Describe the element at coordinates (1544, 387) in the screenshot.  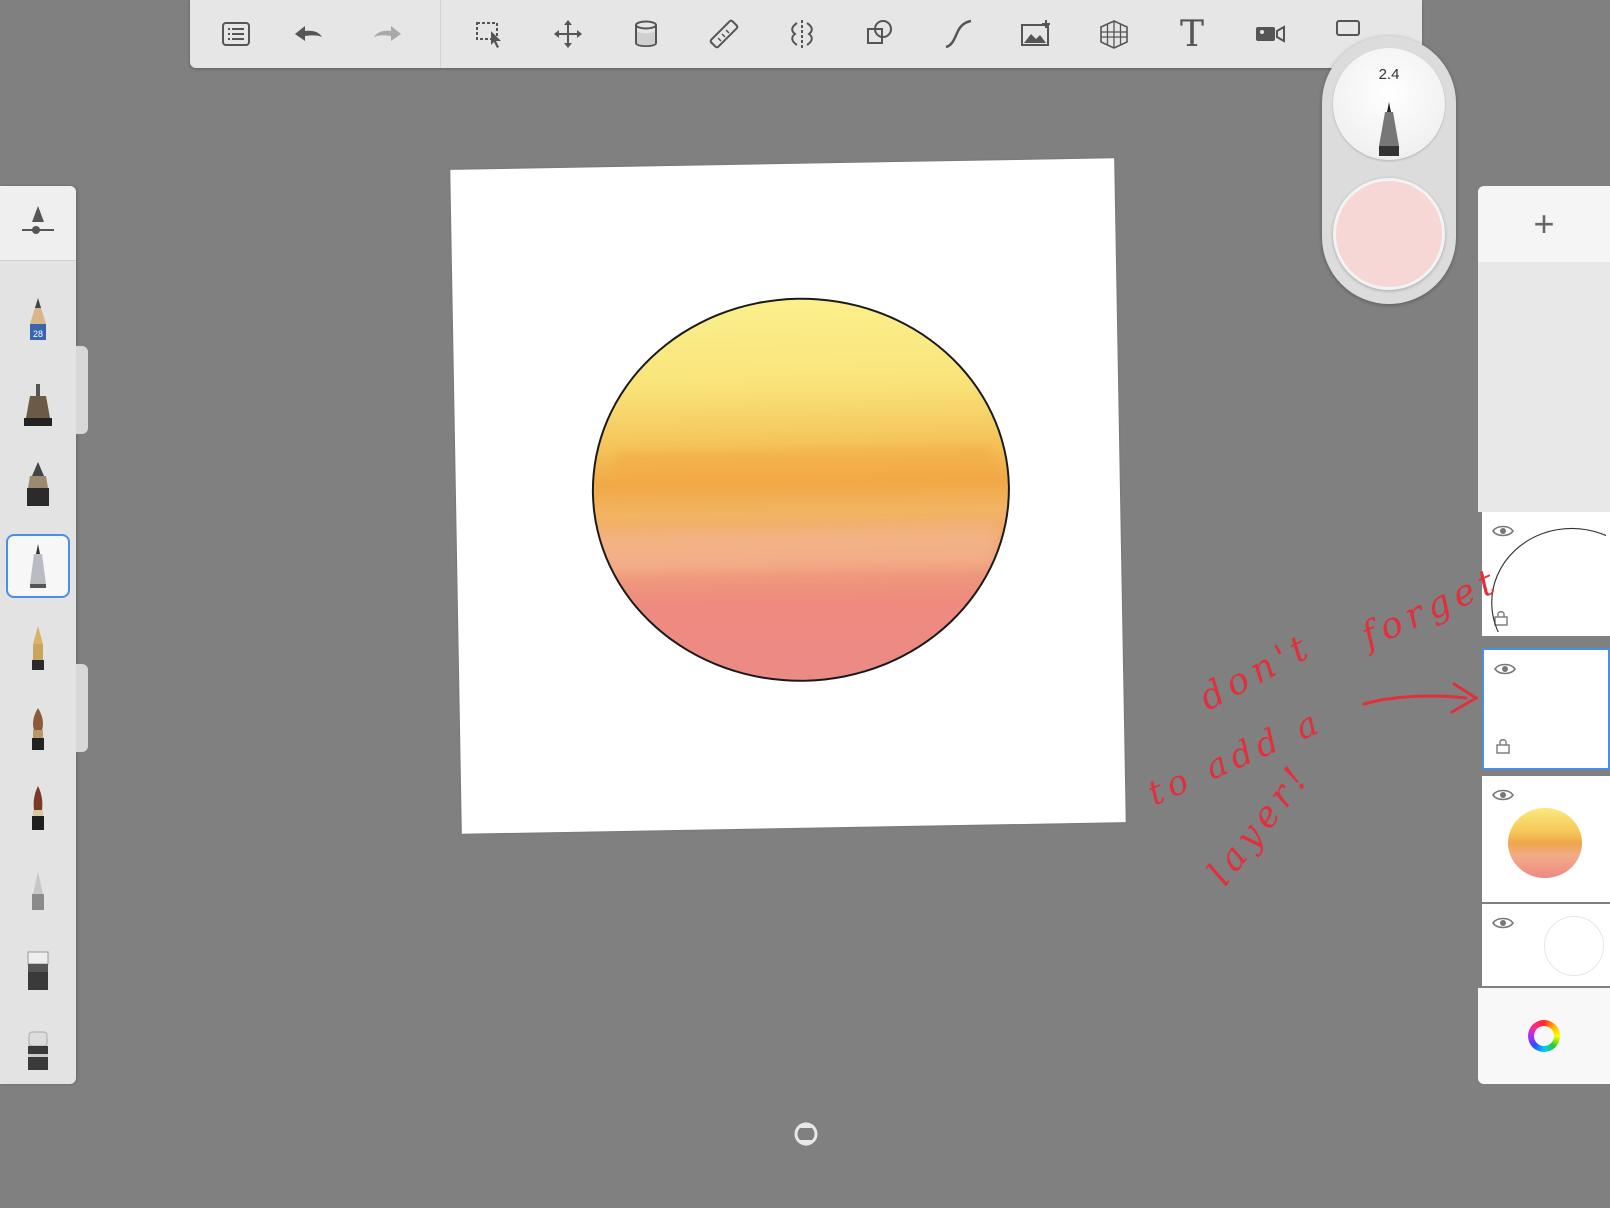
I see `layer-panel-empty-area` at that location.